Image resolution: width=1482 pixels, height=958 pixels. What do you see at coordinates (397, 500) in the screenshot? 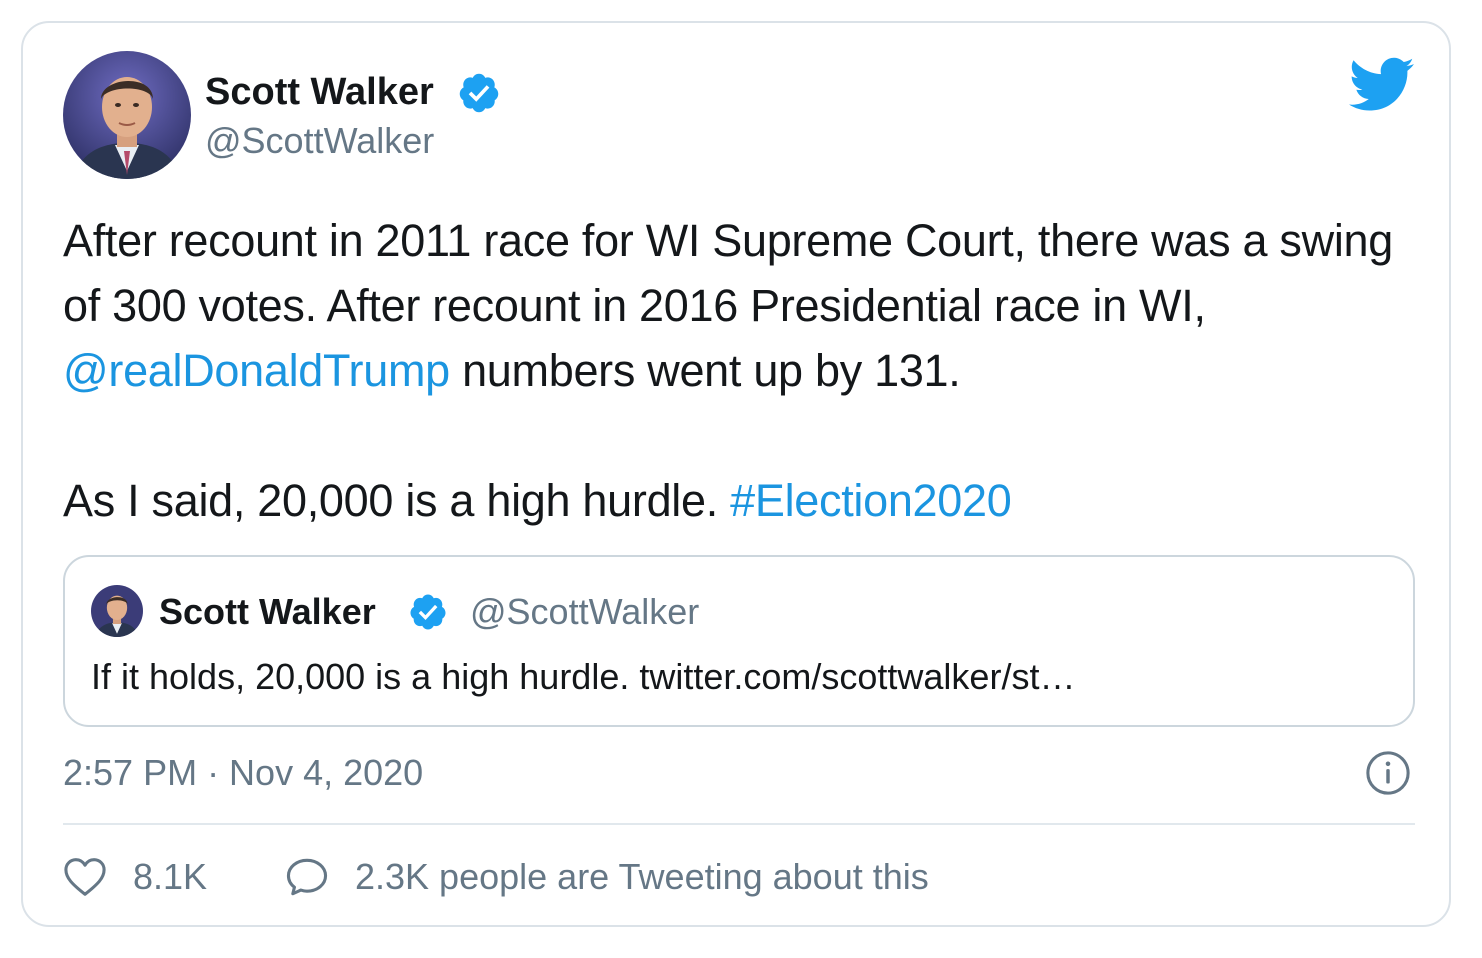
I see `tweet-text-segment: As I said, 20,000 is a high hurdle.` at bounding box center [397, 500].